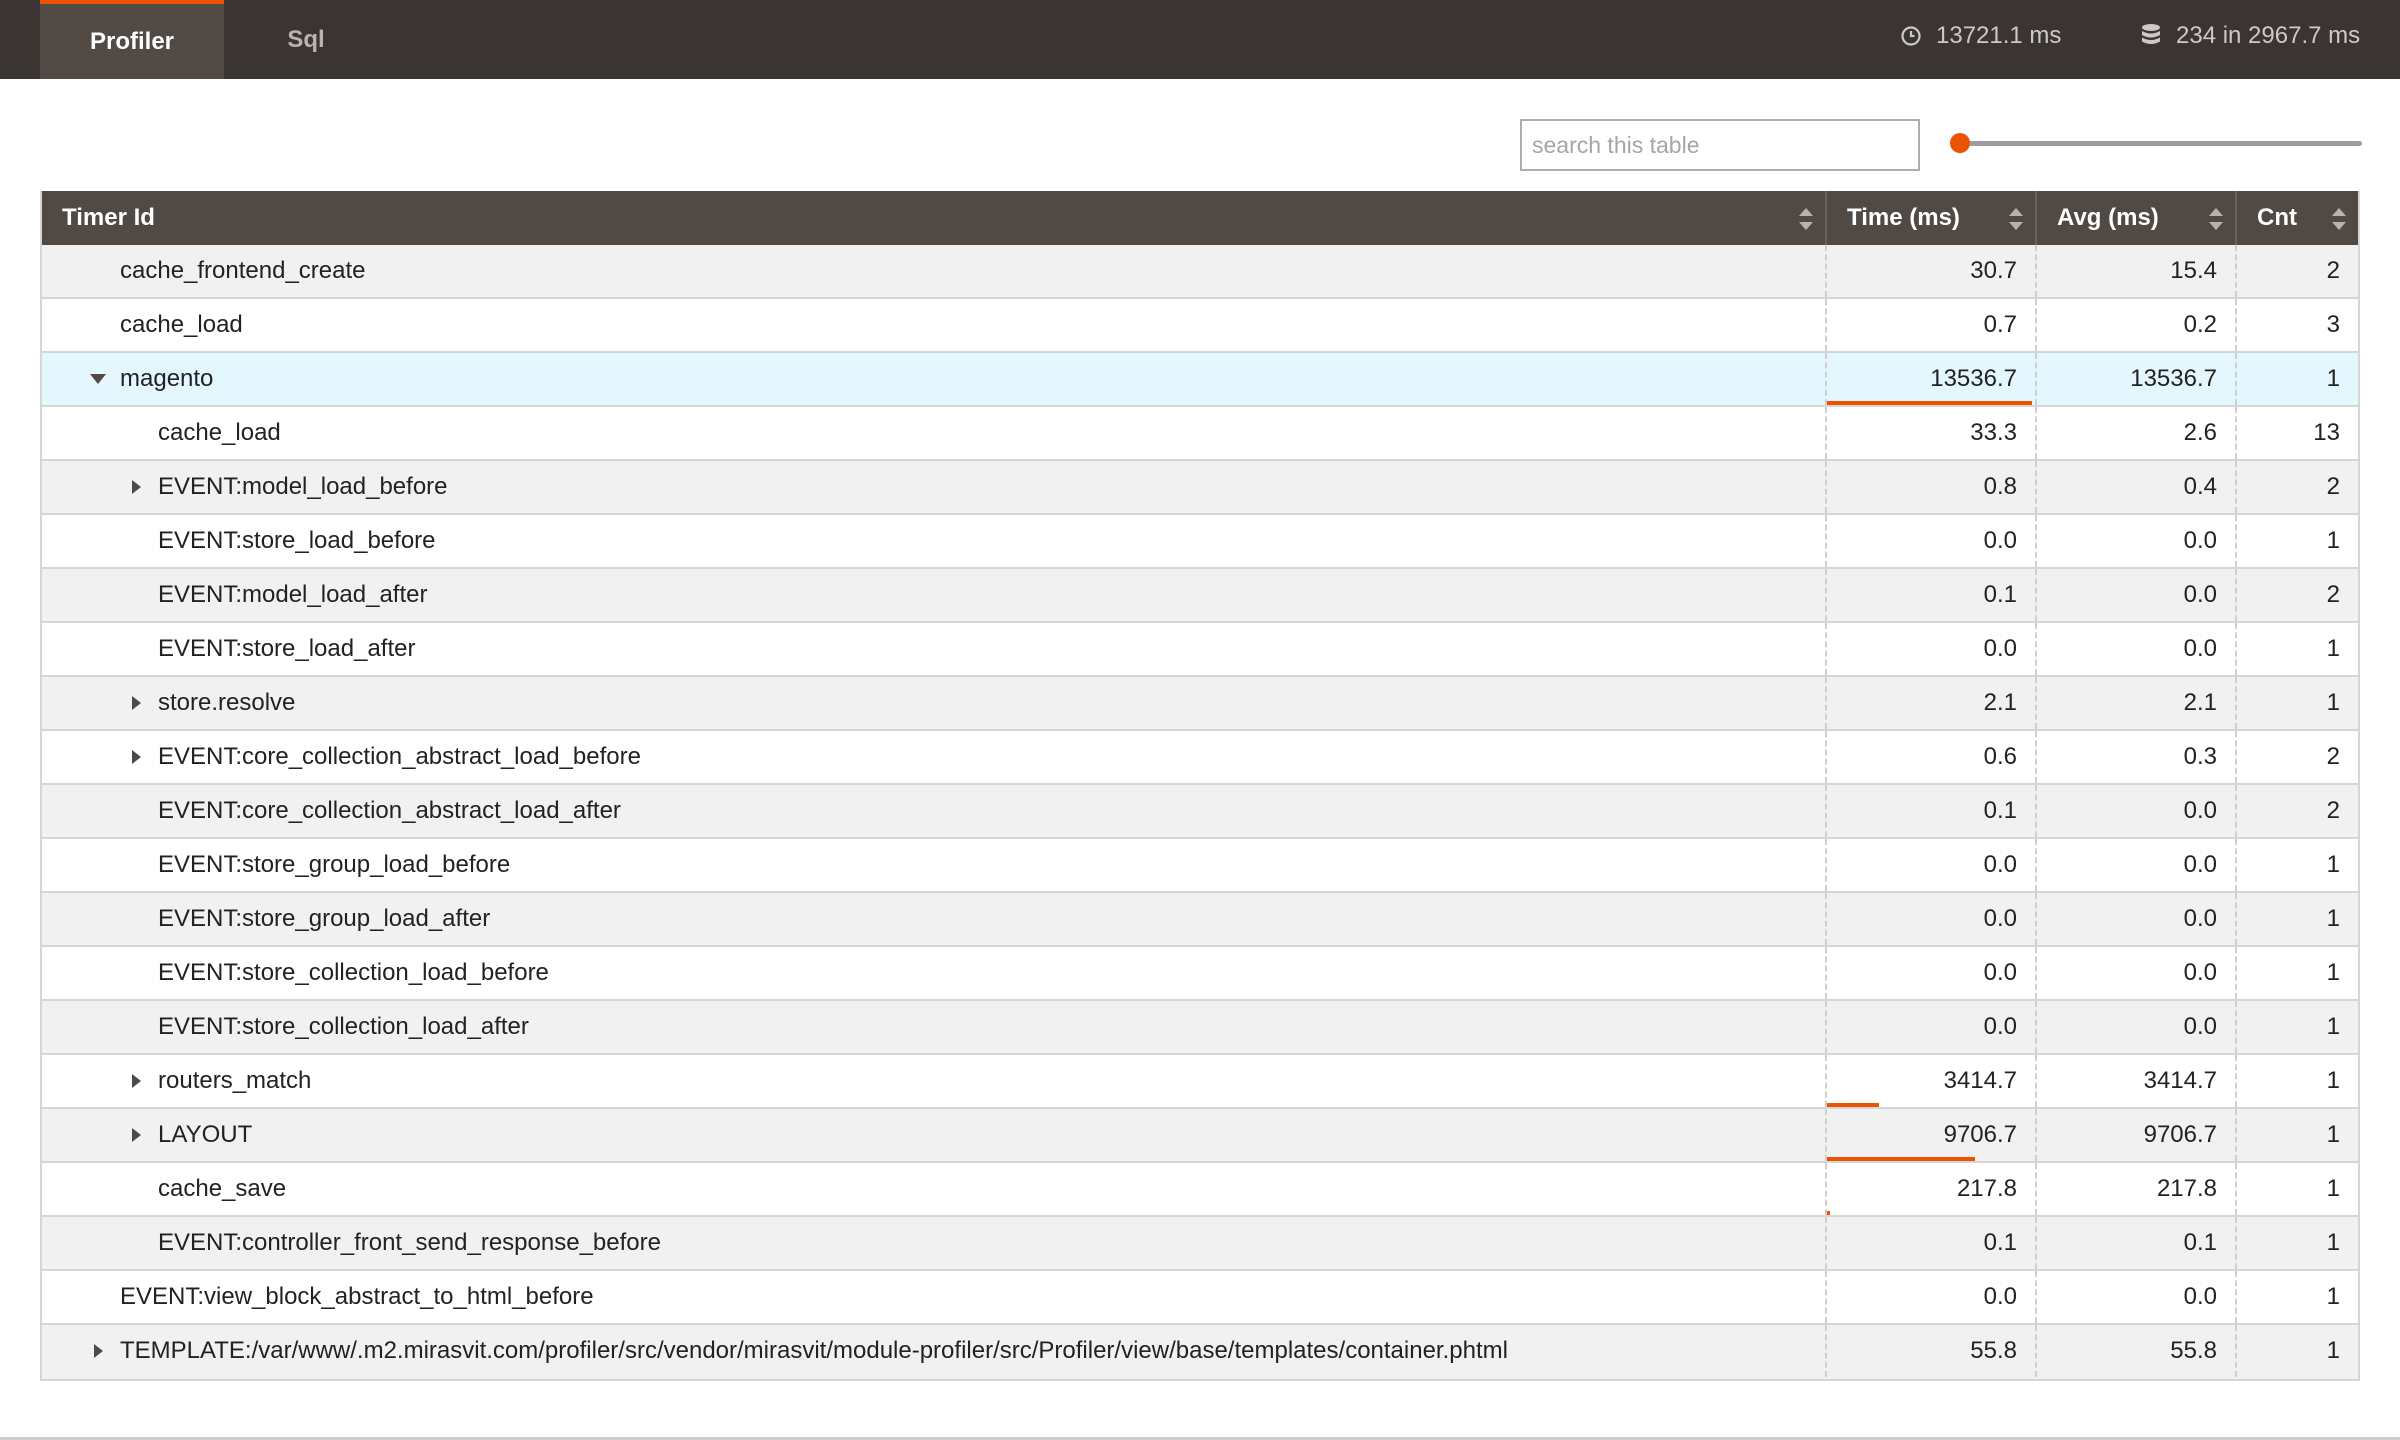 Image resolution: width=2400 pixels, height=1440 pixels. What do you see at coordinates (1993, 432) in the screenshot?
I see `time-value: 33.3` at bounding box center [1993, 432].